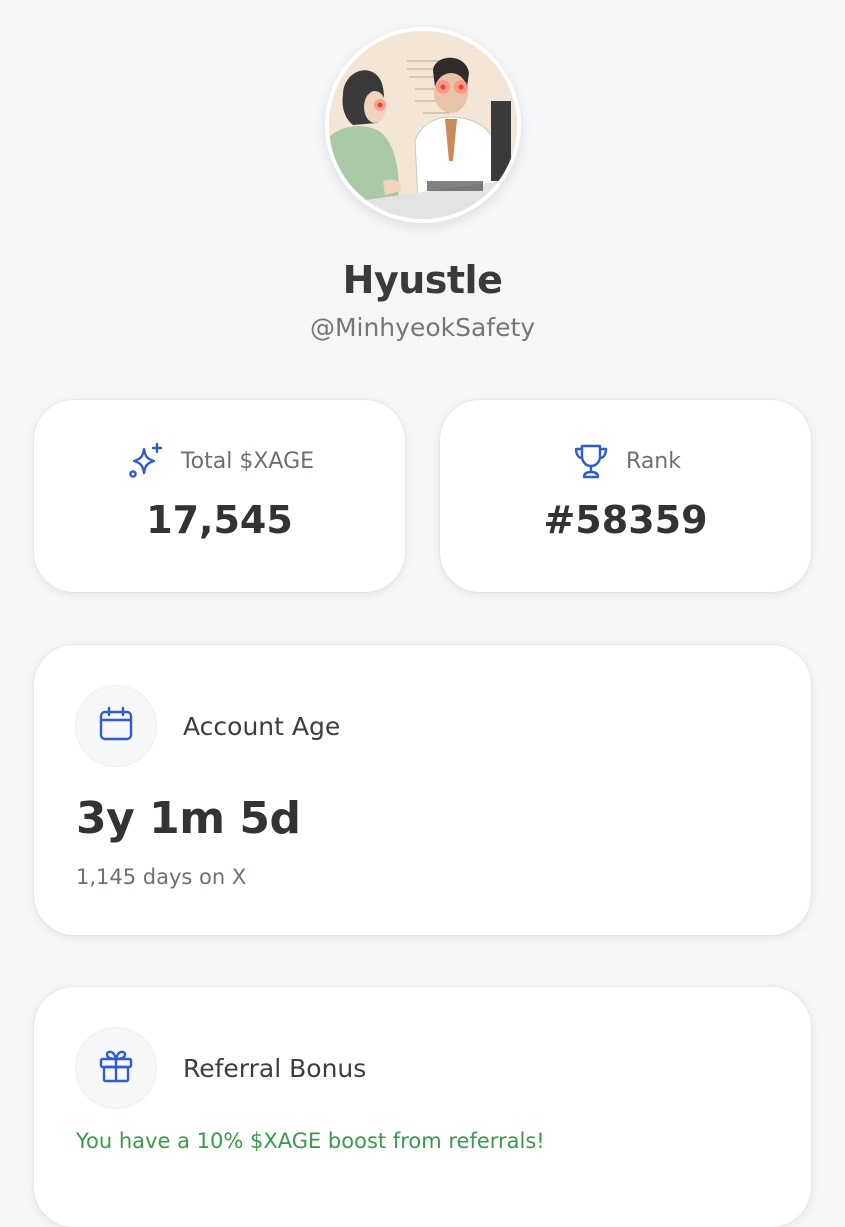 The height and width of the screenshot is (1227, 845). What do you see at coordinates (188, 818) in the screenshot?
I see `account-age-value: 3y 1m 5d` at bounding box center [188, 818].